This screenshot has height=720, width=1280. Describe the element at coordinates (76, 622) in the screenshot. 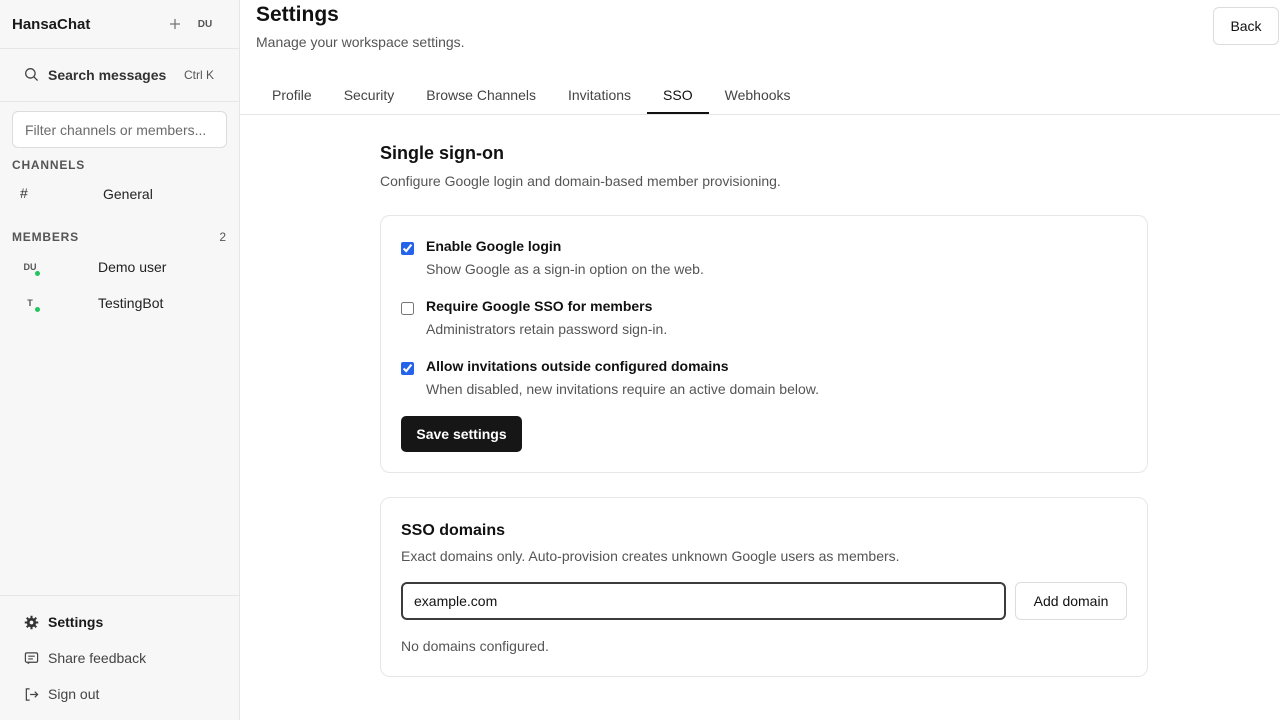

I see `settings-label: Settings` at that location.